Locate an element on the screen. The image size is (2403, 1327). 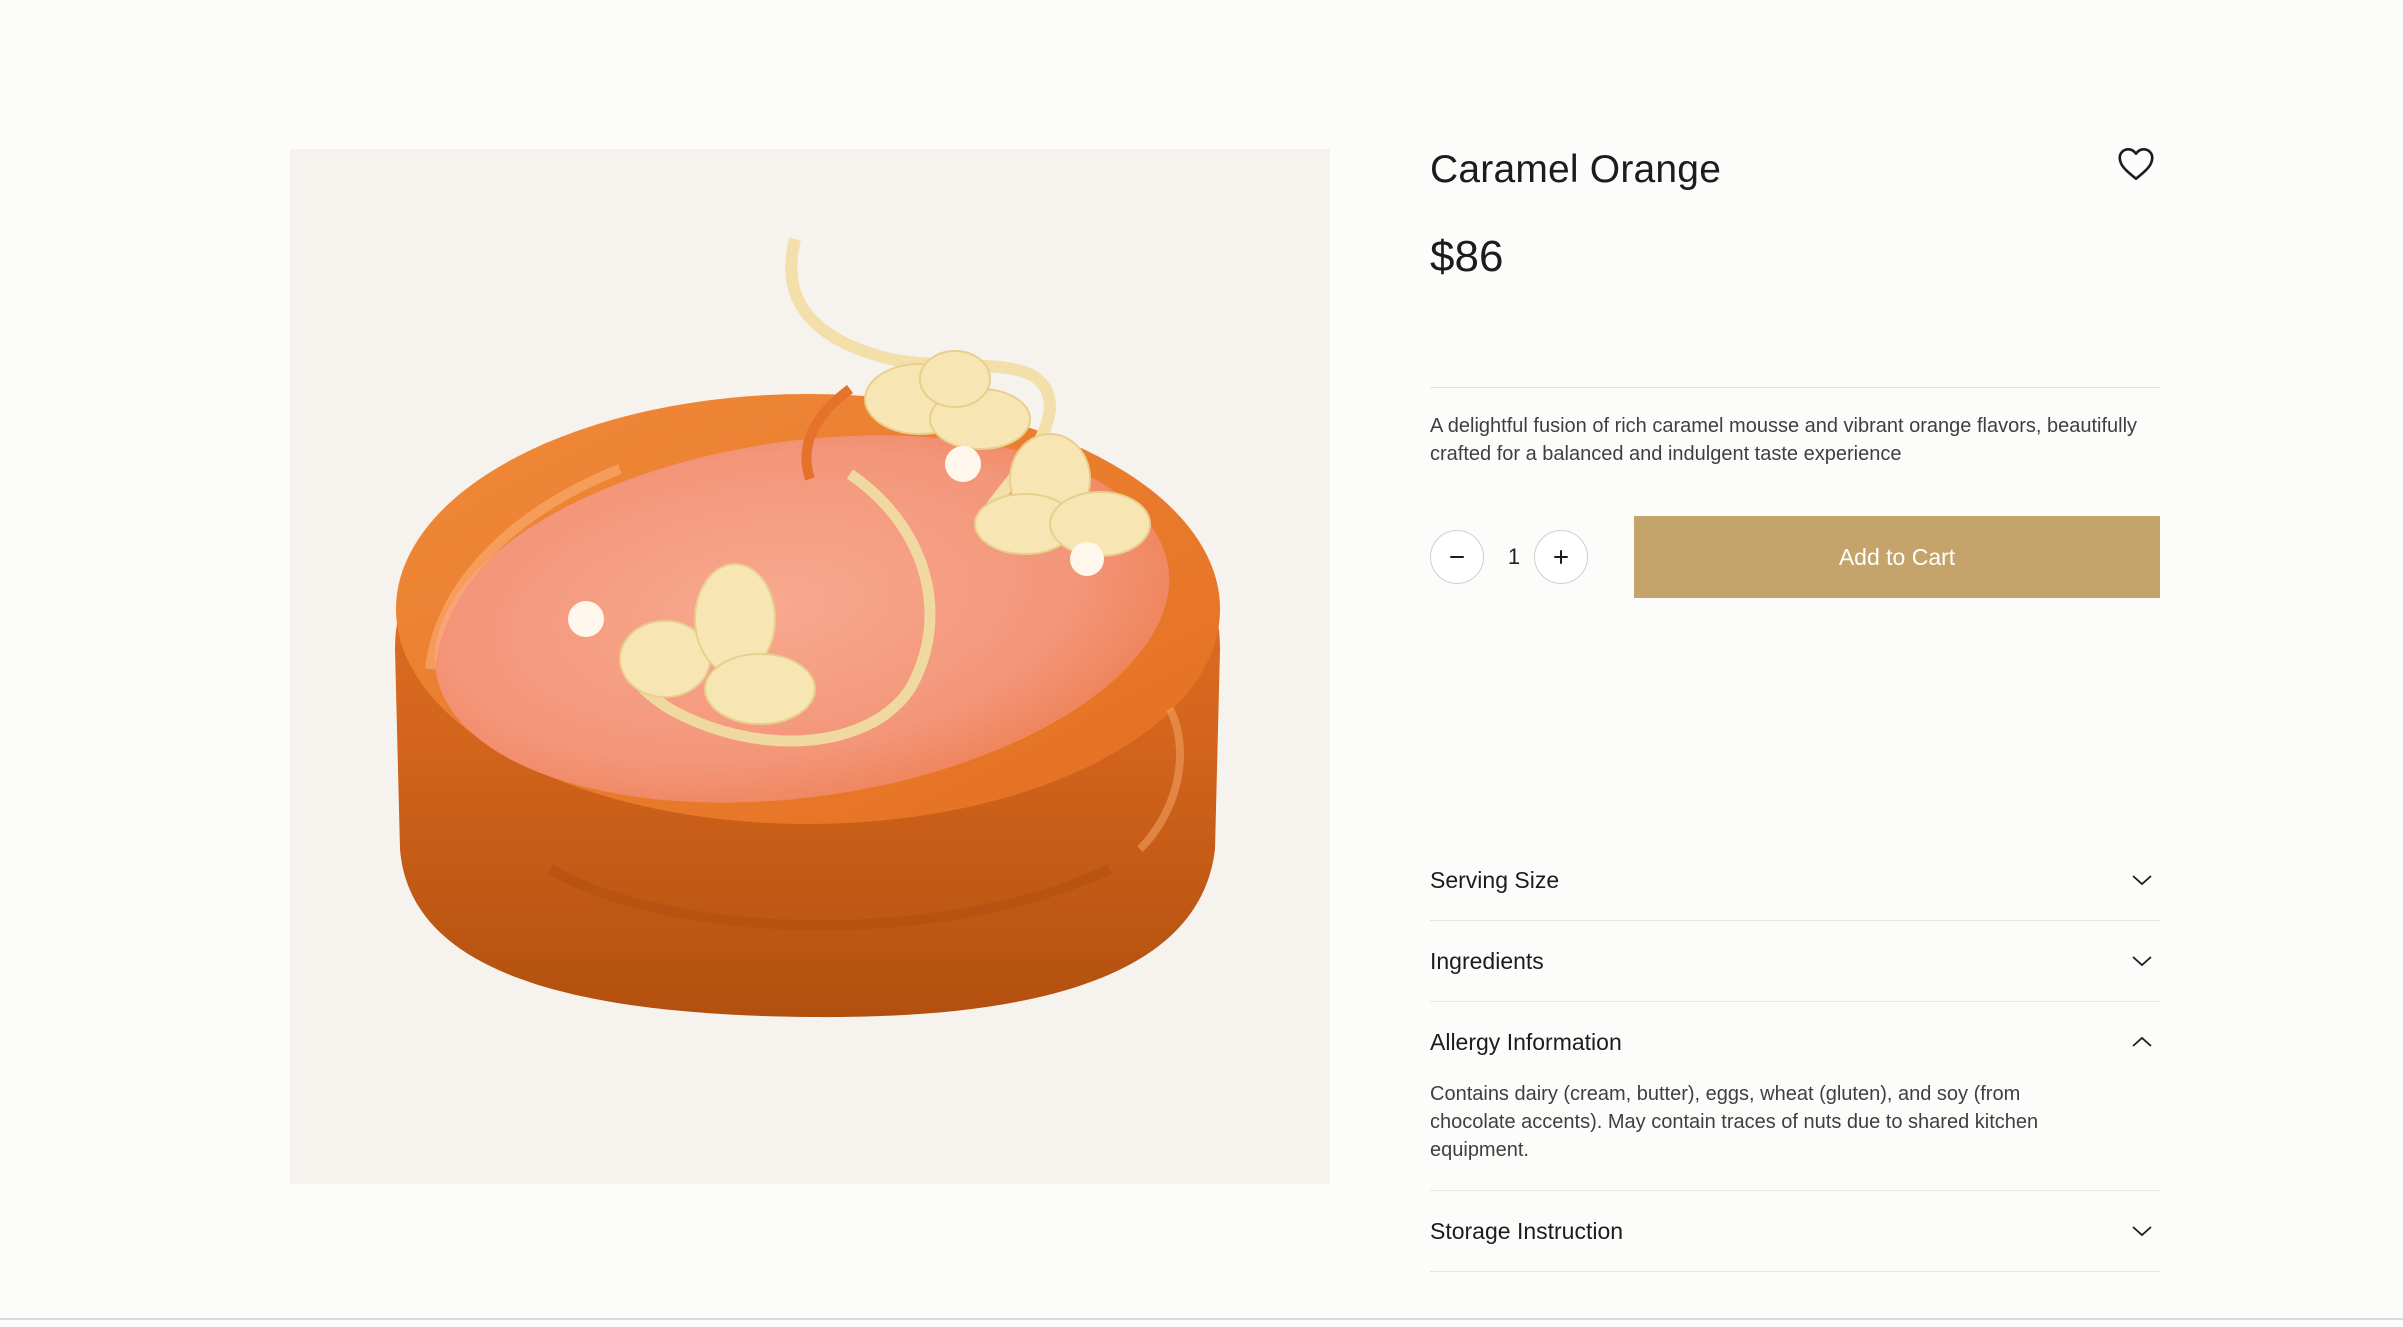
chevron-up-icon is located at coordinates (2142, 1042).